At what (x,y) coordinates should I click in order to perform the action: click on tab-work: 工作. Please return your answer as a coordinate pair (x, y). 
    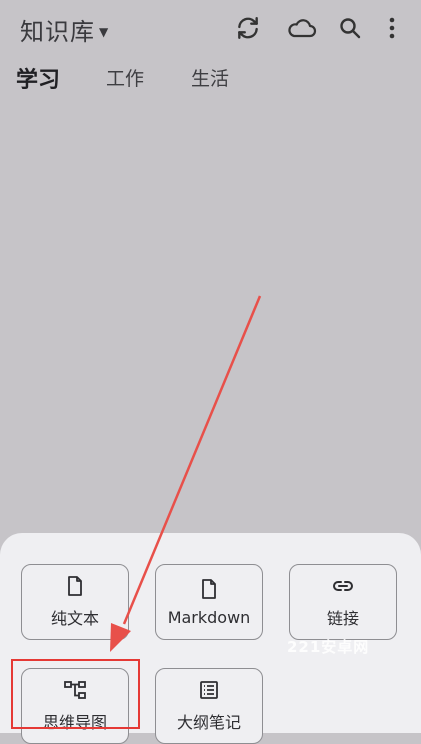
    Looking at the image, I should click on (125, 77).